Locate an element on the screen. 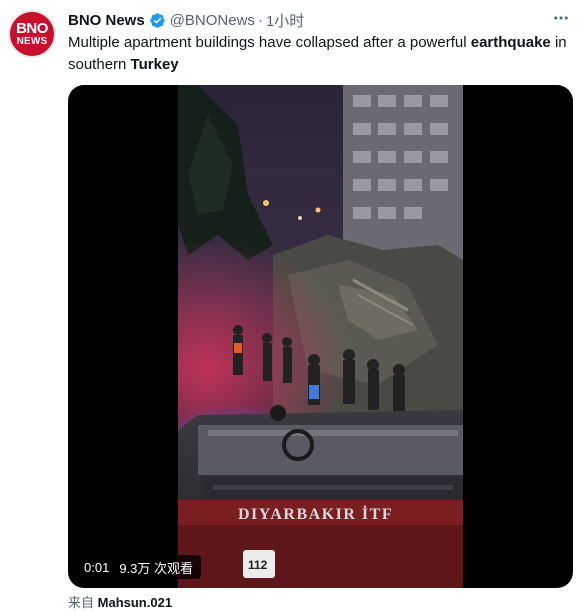 This screenshot has width=582, height=611. avatar-logo-line2: NEWS is located at coordinates (32, 41).